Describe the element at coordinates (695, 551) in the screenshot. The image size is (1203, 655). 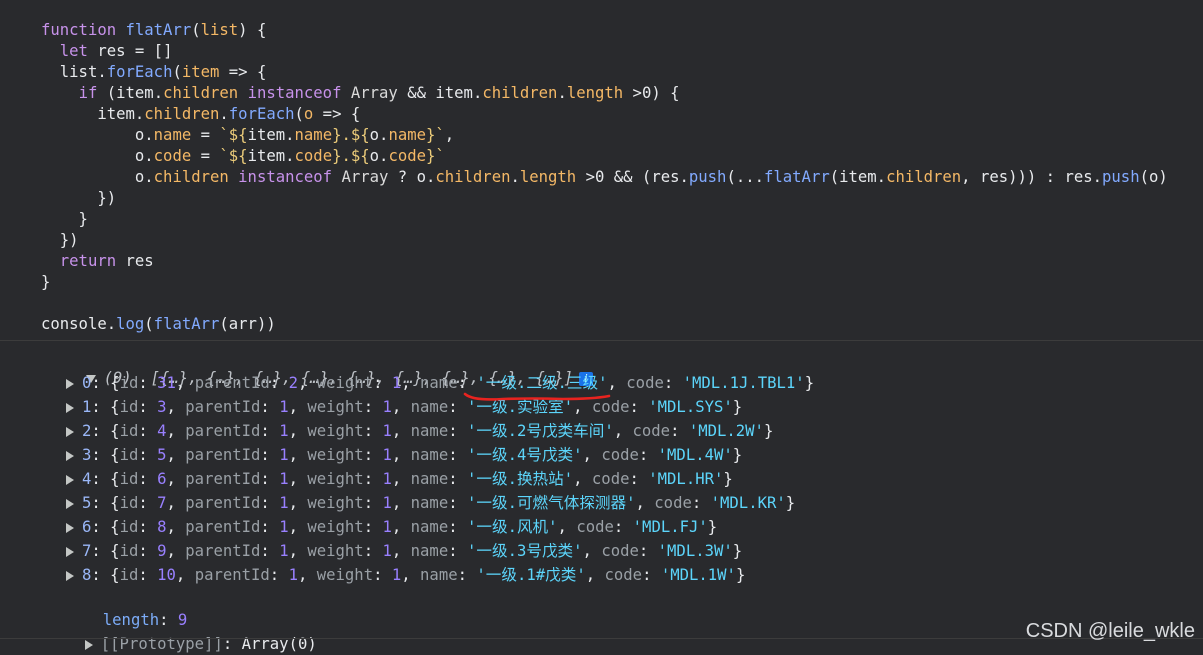
I see `item-code: 'MDL.3W'` at that location.